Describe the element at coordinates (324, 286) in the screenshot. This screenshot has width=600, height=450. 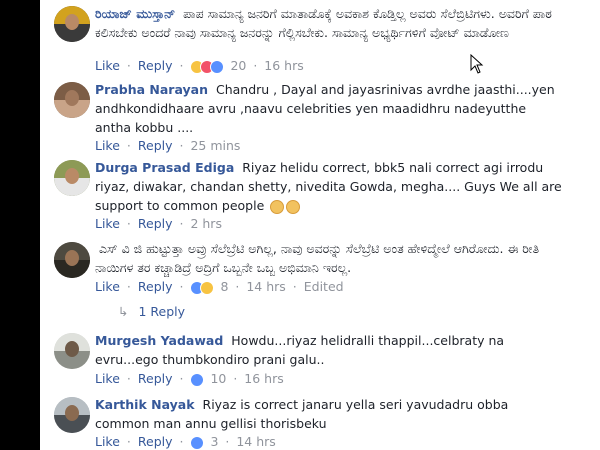
I see `edited-label: Edited` at that location.